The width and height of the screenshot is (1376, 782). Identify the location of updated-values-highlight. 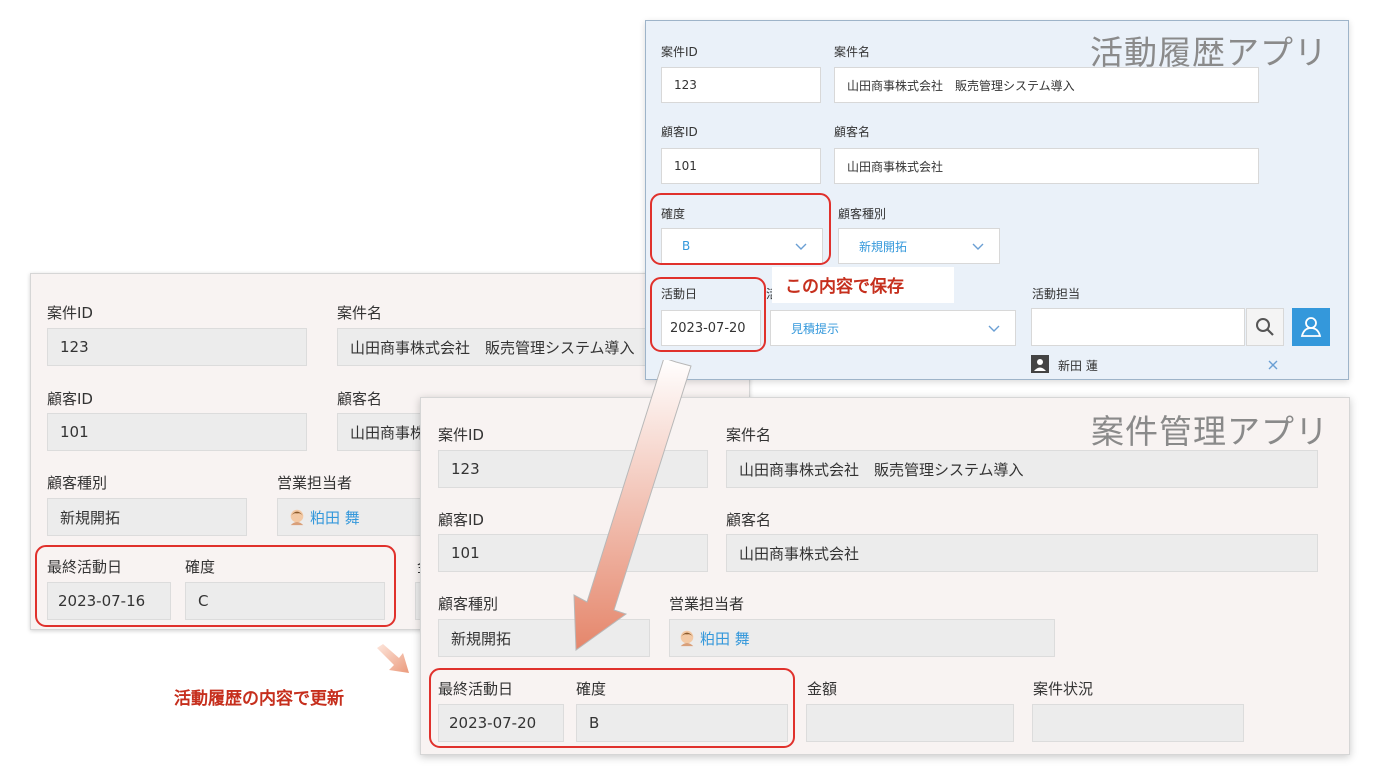
(612, 708).